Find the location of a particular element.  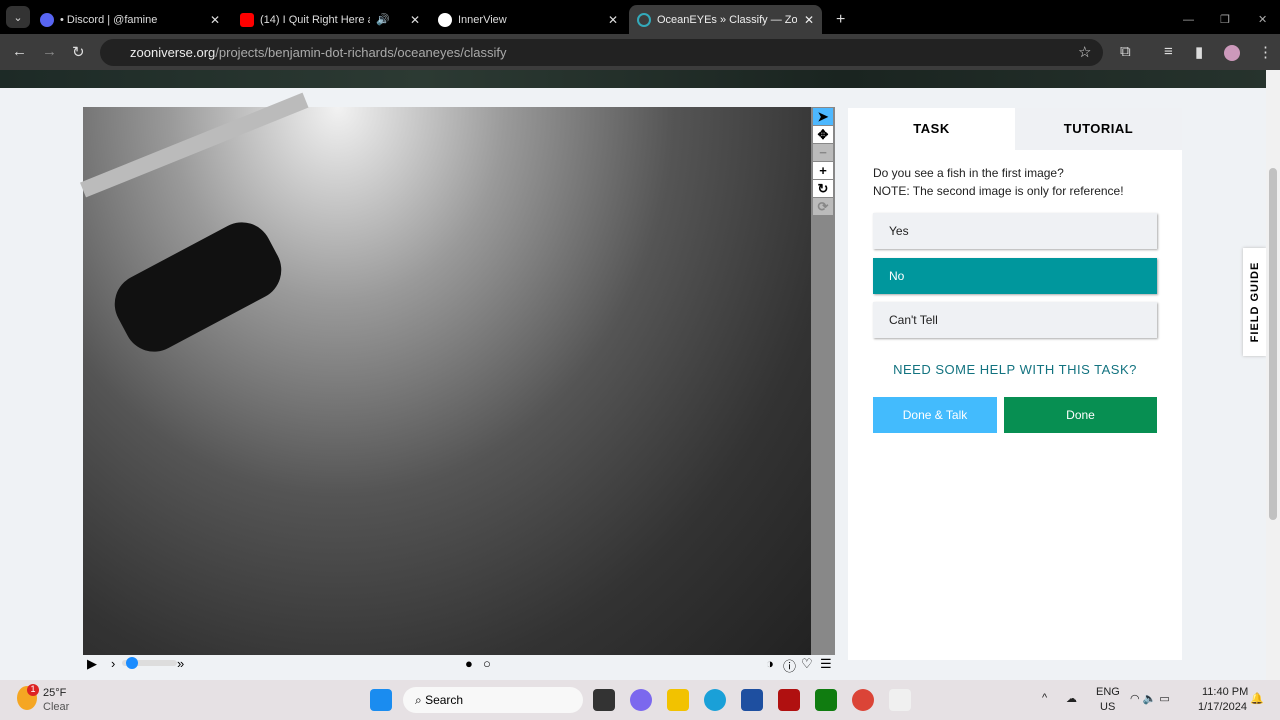

wifi-icon: ◠ 🔈 ▭ is located at coordinates (1150, 698).